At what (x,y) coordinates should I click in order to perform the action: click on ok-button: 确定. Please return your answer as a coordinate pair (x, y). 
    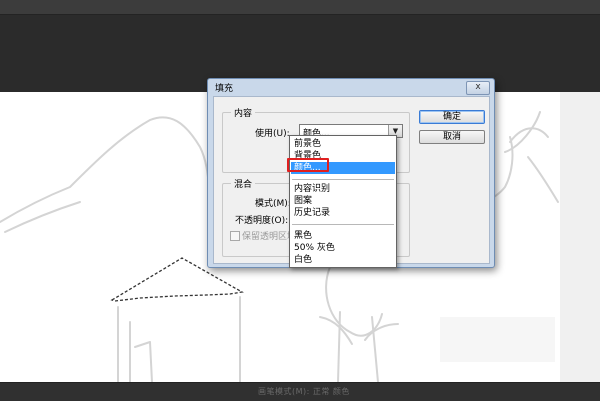
    Looking at the image, I should click on (452, 117).